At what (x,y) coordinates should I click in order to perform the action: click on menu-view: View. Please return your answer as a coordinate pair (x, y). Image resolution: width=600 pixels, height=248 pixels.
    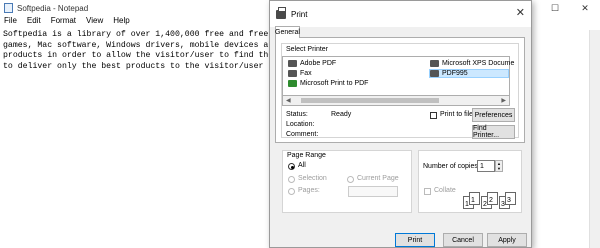
    Looking at the image, I should click on (94, 22).